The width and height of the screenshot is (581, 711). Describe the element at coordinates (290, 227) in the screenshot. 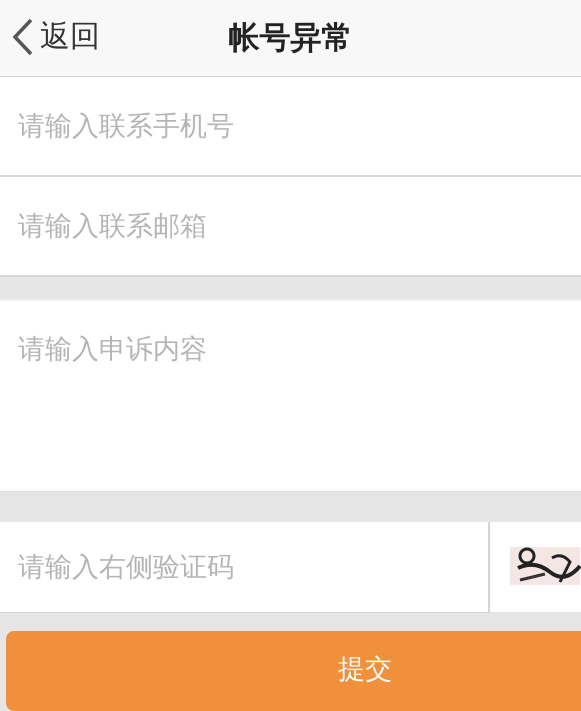

I see `input-field: 请输入联系邮箱` at that location.